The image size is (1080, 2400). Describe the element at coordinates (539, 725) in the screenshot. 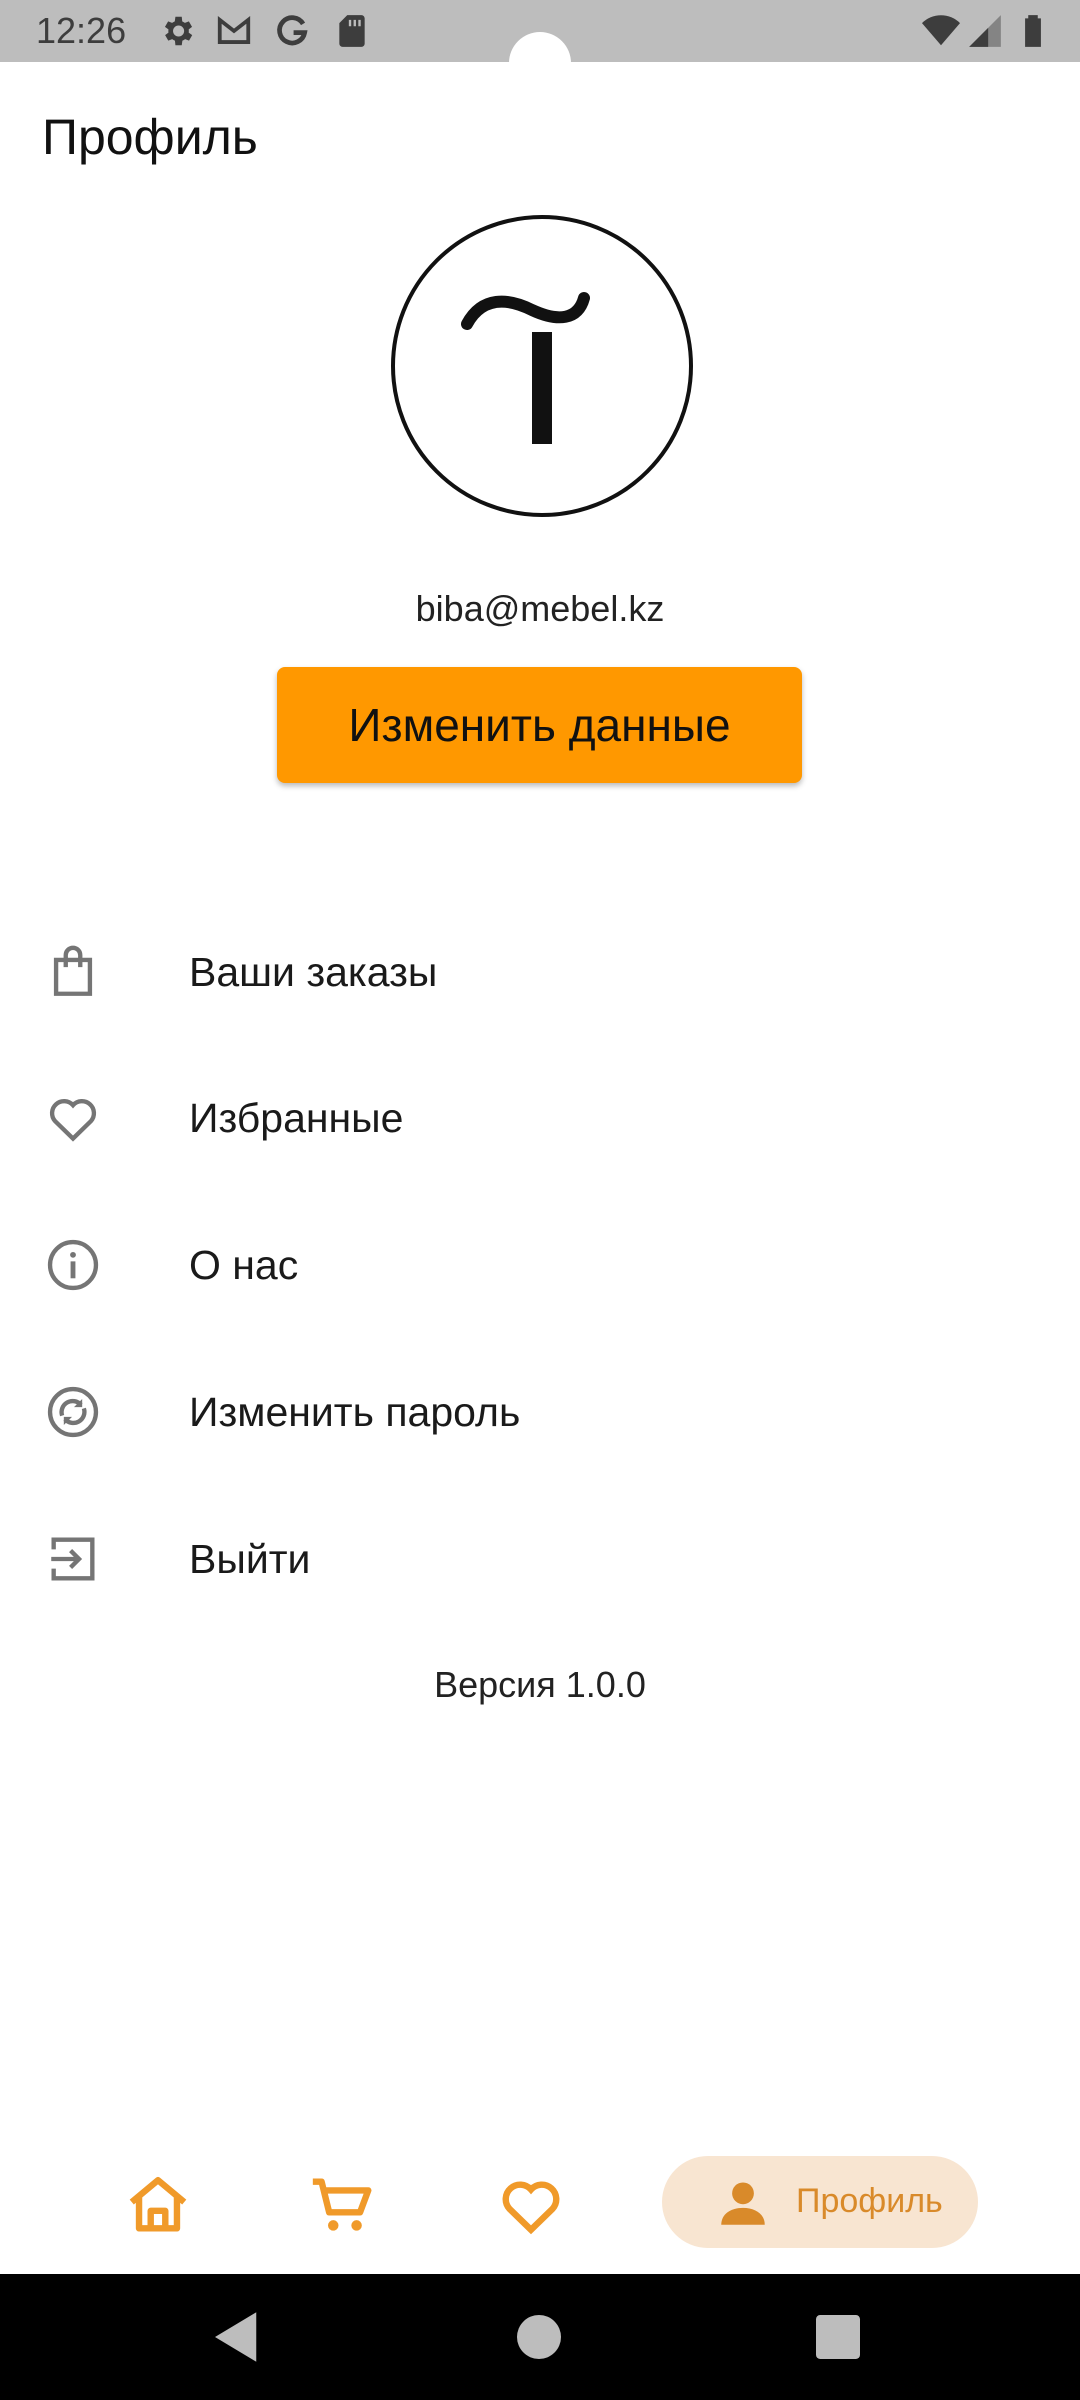

I see `edit-profile-button: Изменить данные` at that location.